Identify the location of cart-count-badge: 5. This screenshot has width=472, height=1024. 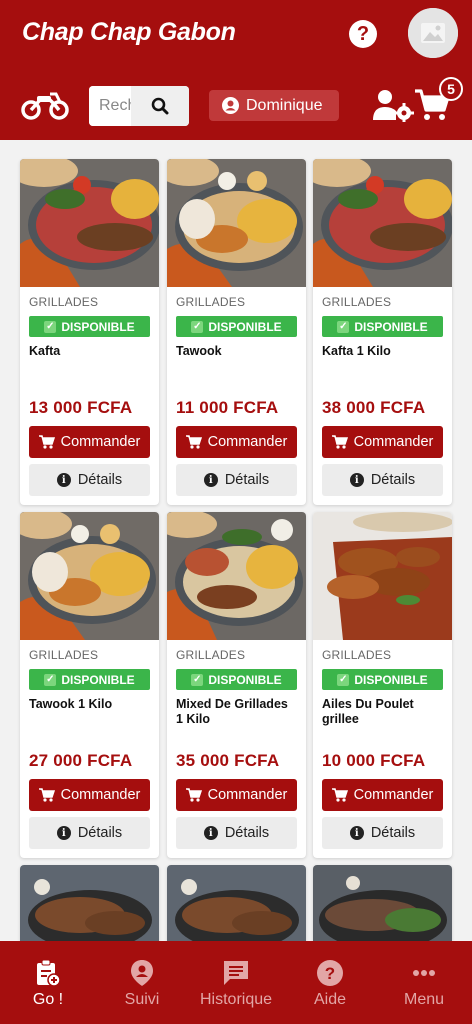
(451, 89).